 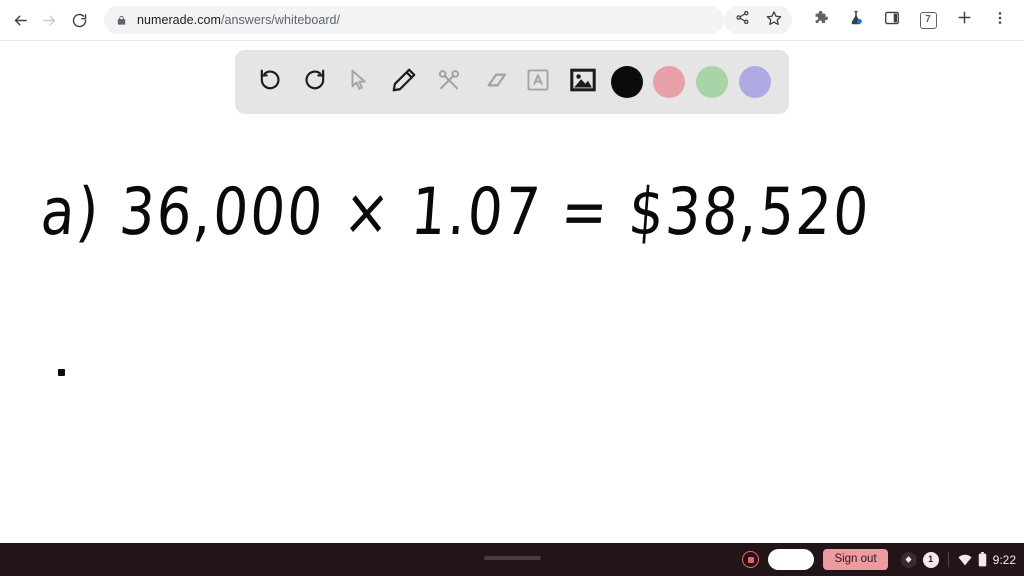 I want to click on sign-out-button: Sign out, so click(x=855, y=559).